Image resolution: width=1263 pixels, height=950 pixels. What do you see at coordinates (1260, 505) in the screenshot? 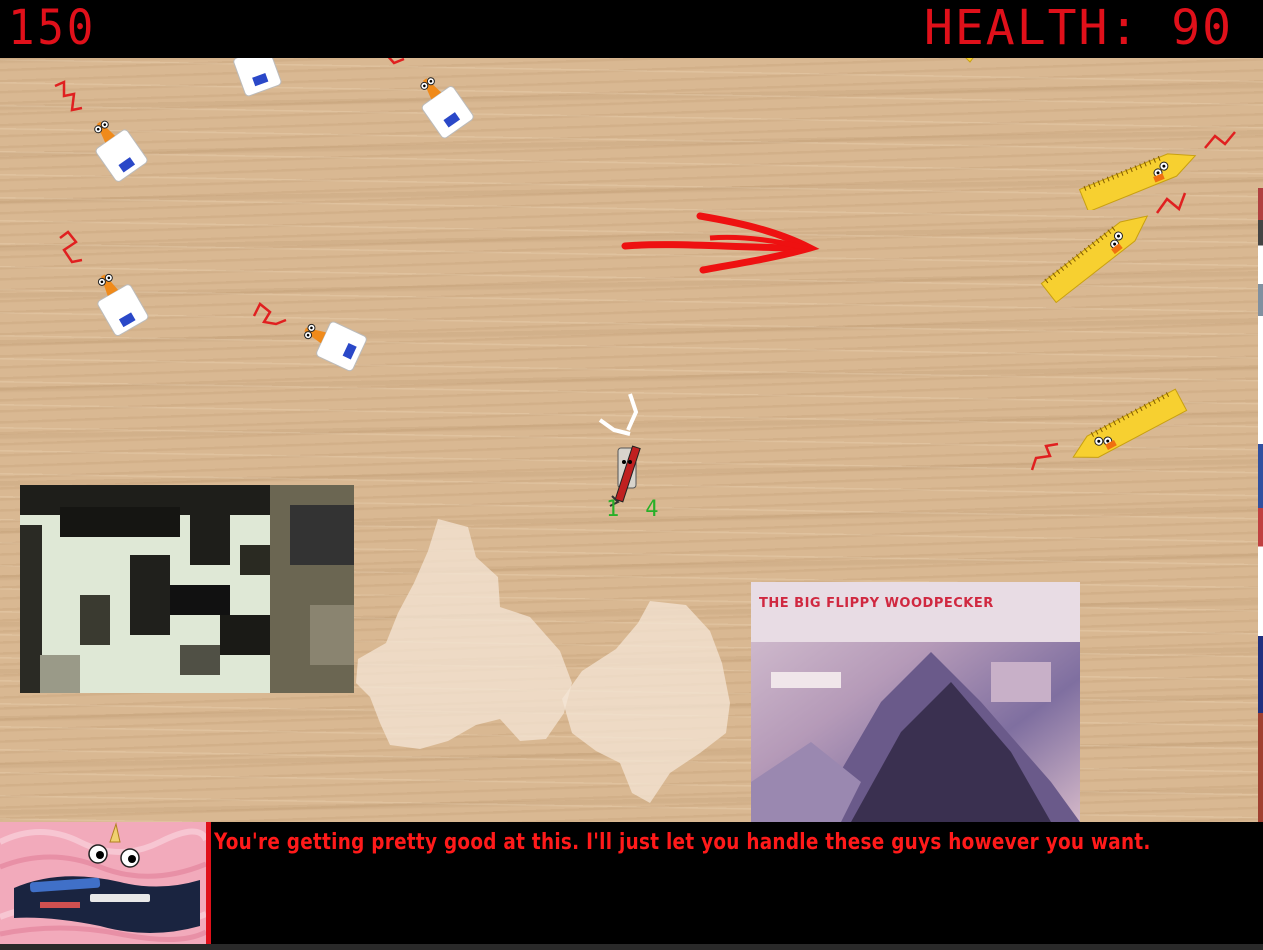
I see `screen-edge-strip` at bounding box center [1260, 505].